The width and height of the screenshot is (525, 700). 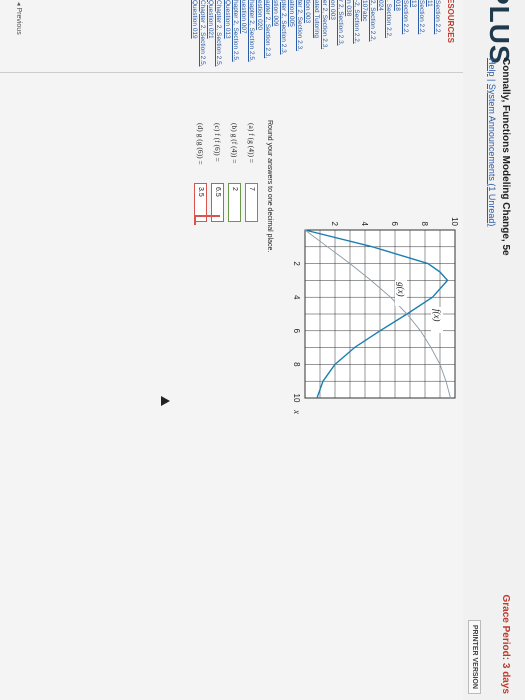 I want to click on x-tick-label: 10, so click(x=296, y=398).